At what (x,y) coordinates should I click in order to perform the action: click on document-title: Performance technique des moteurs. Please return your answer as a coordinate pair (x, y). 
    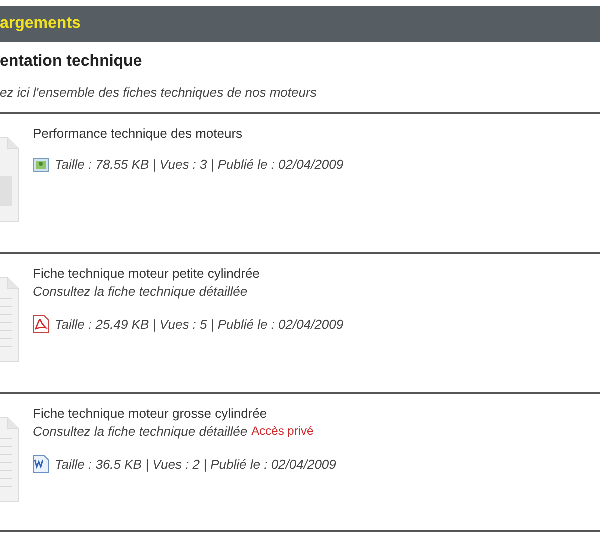
    Looking at the image, I should click on (188, 133).